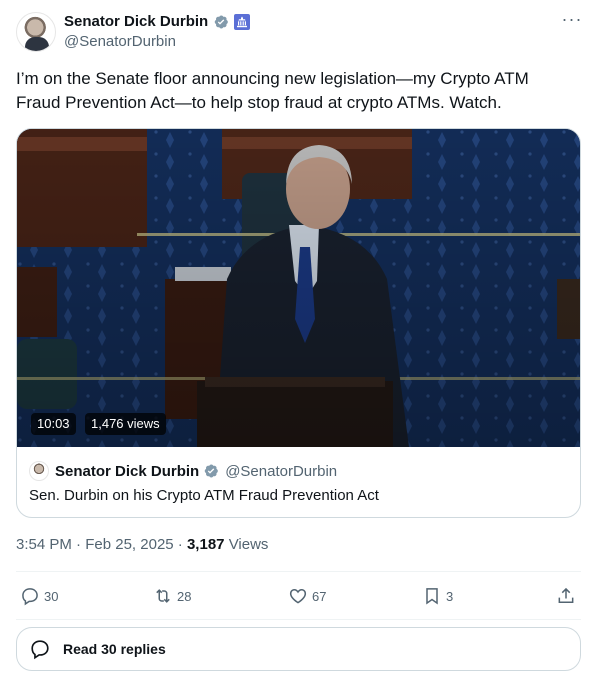 The image size is (598, 681). What do you see at coordinates (120, 42) in the screenshot?
I see `author-handle: @SenatorDurbin` at bounding box center [120, 42].